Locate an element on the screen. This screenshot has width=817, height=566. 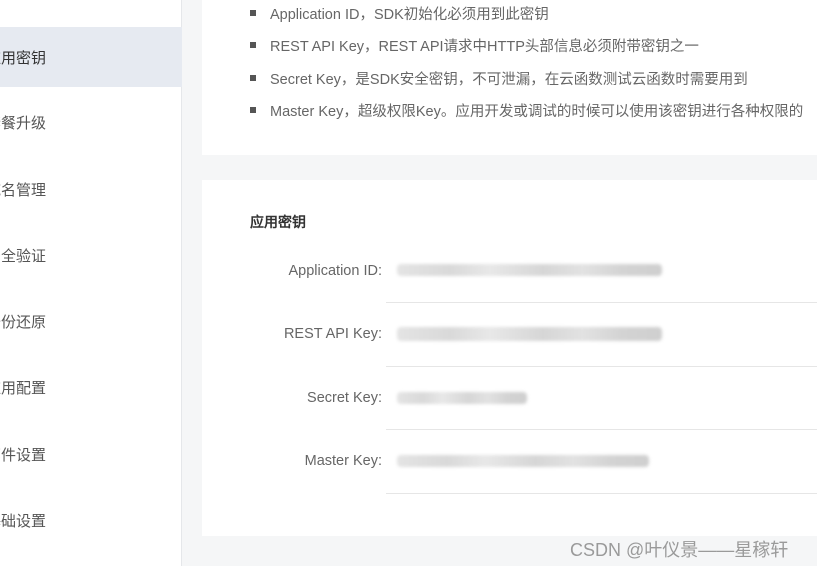
list-item: Application ID，SDK初始化必须用到此密钥 is located at coordinates (399, 13).